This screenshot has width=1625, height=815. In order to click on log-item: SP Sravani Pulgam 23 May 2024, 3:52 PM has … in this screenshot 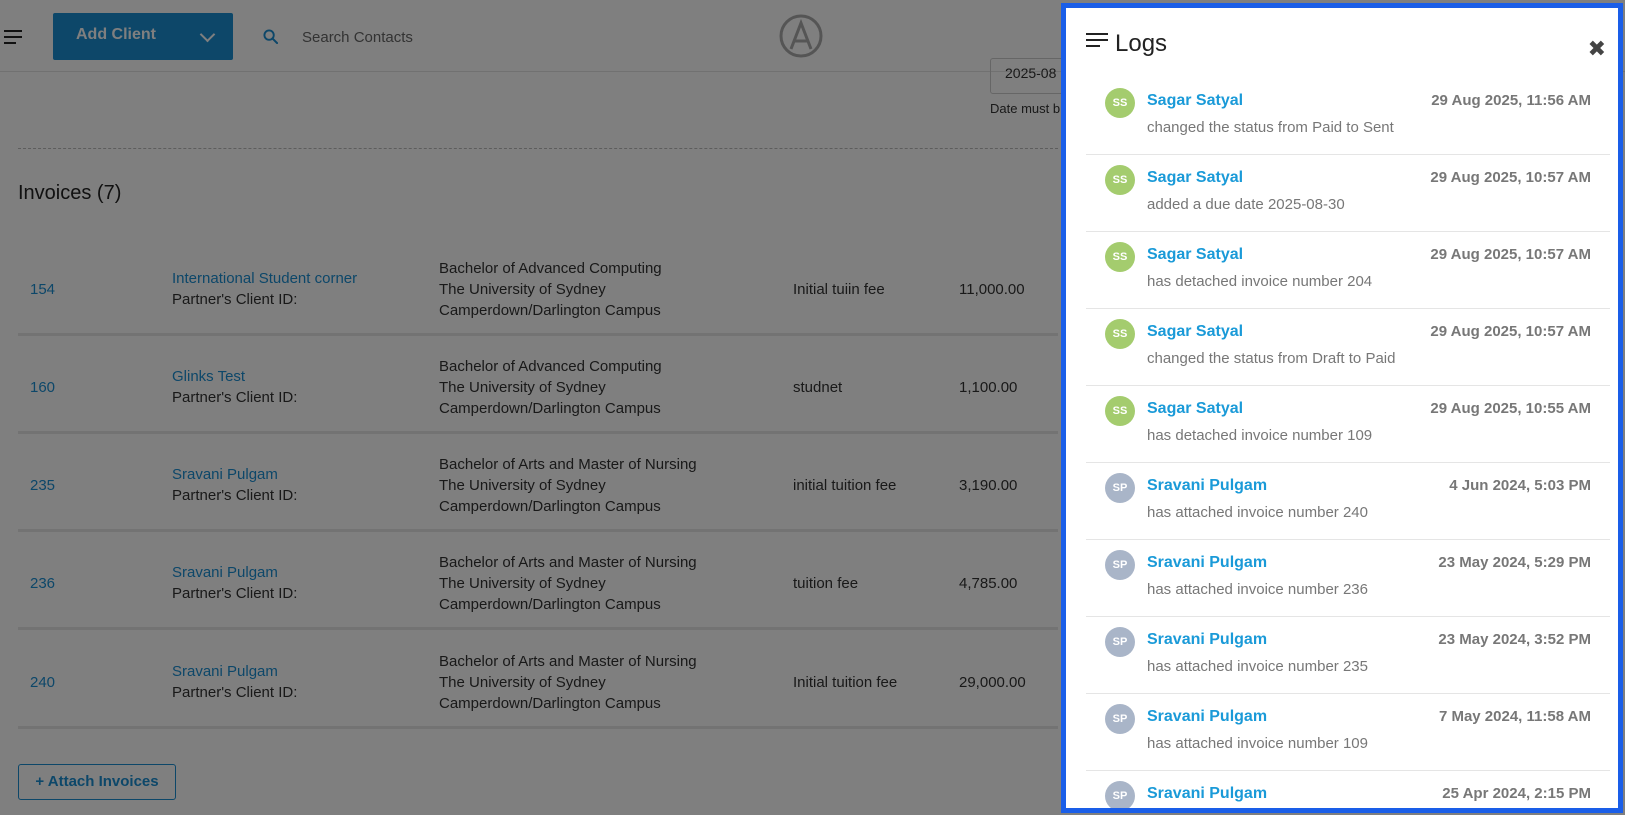, I will do `click(1348, 655)`.